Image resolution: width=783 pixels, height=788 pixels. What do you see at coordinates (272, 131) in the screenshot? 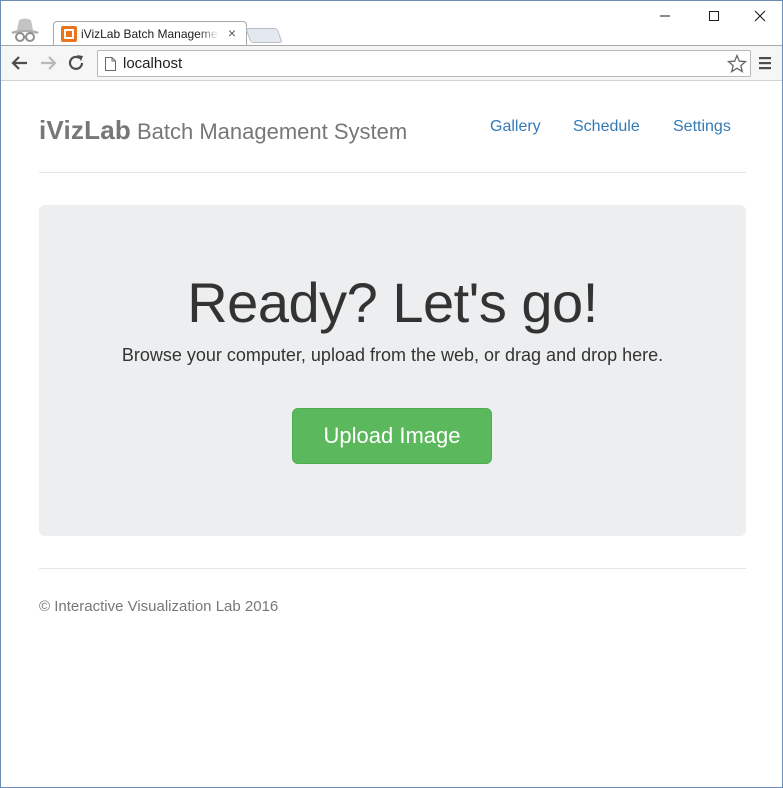
I see `brand-subtitle: Batch Management System` at bounding box center [272, 131].